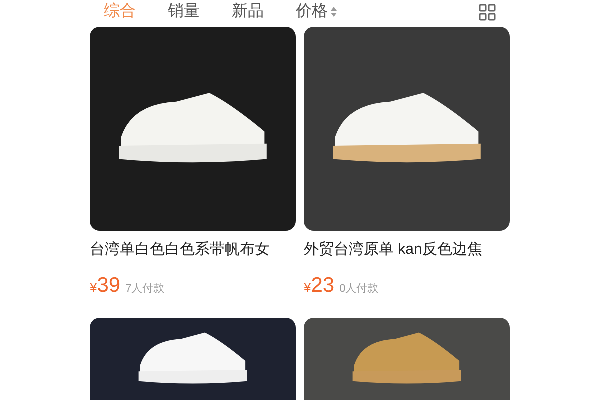  Describe the element at coordinates (145, 289) in the screenshot. I see `sales-count: 7人付款` at that location.